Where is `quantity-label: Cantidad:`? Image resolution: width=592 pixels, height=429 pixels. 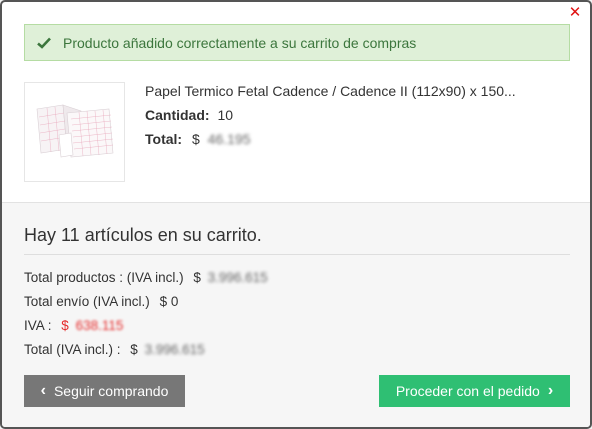 quantity-label: Cantidad: is located at coordinates (177, 115).